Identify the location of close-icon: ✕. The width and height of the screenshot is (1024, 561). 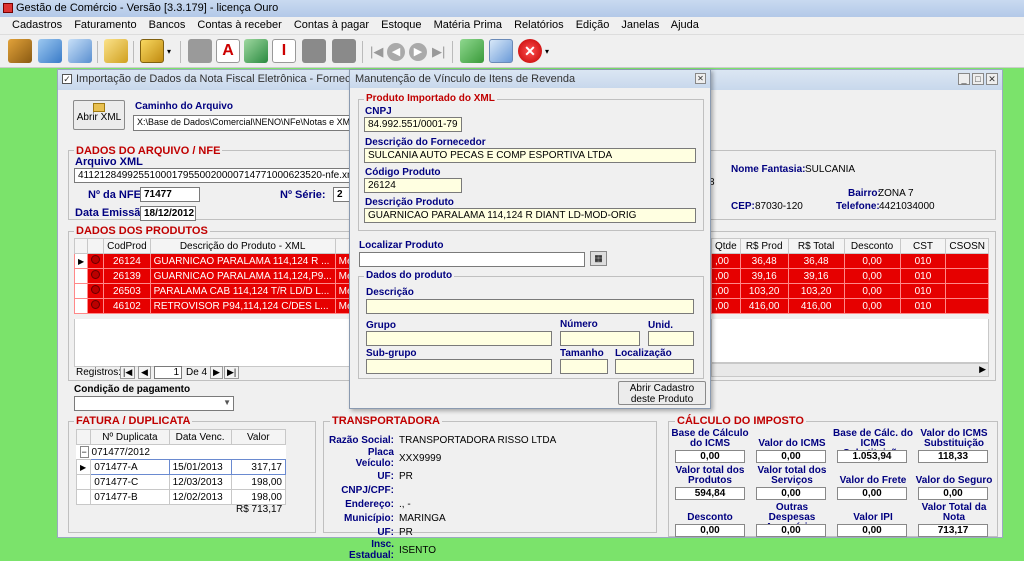
(530, 51).